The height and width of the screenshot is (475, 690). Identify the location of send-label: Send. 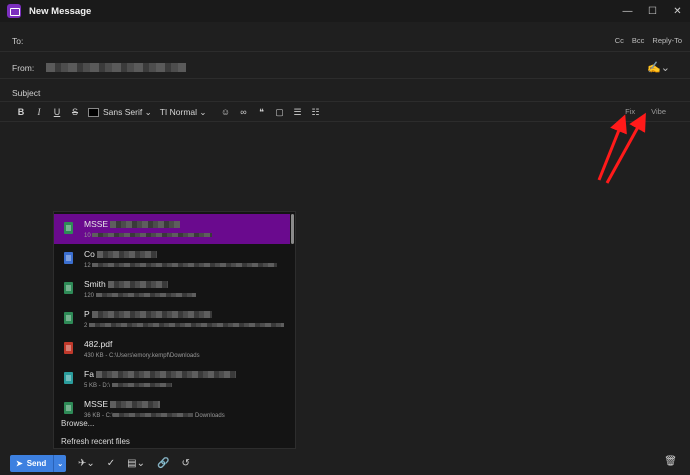
(36, 463).